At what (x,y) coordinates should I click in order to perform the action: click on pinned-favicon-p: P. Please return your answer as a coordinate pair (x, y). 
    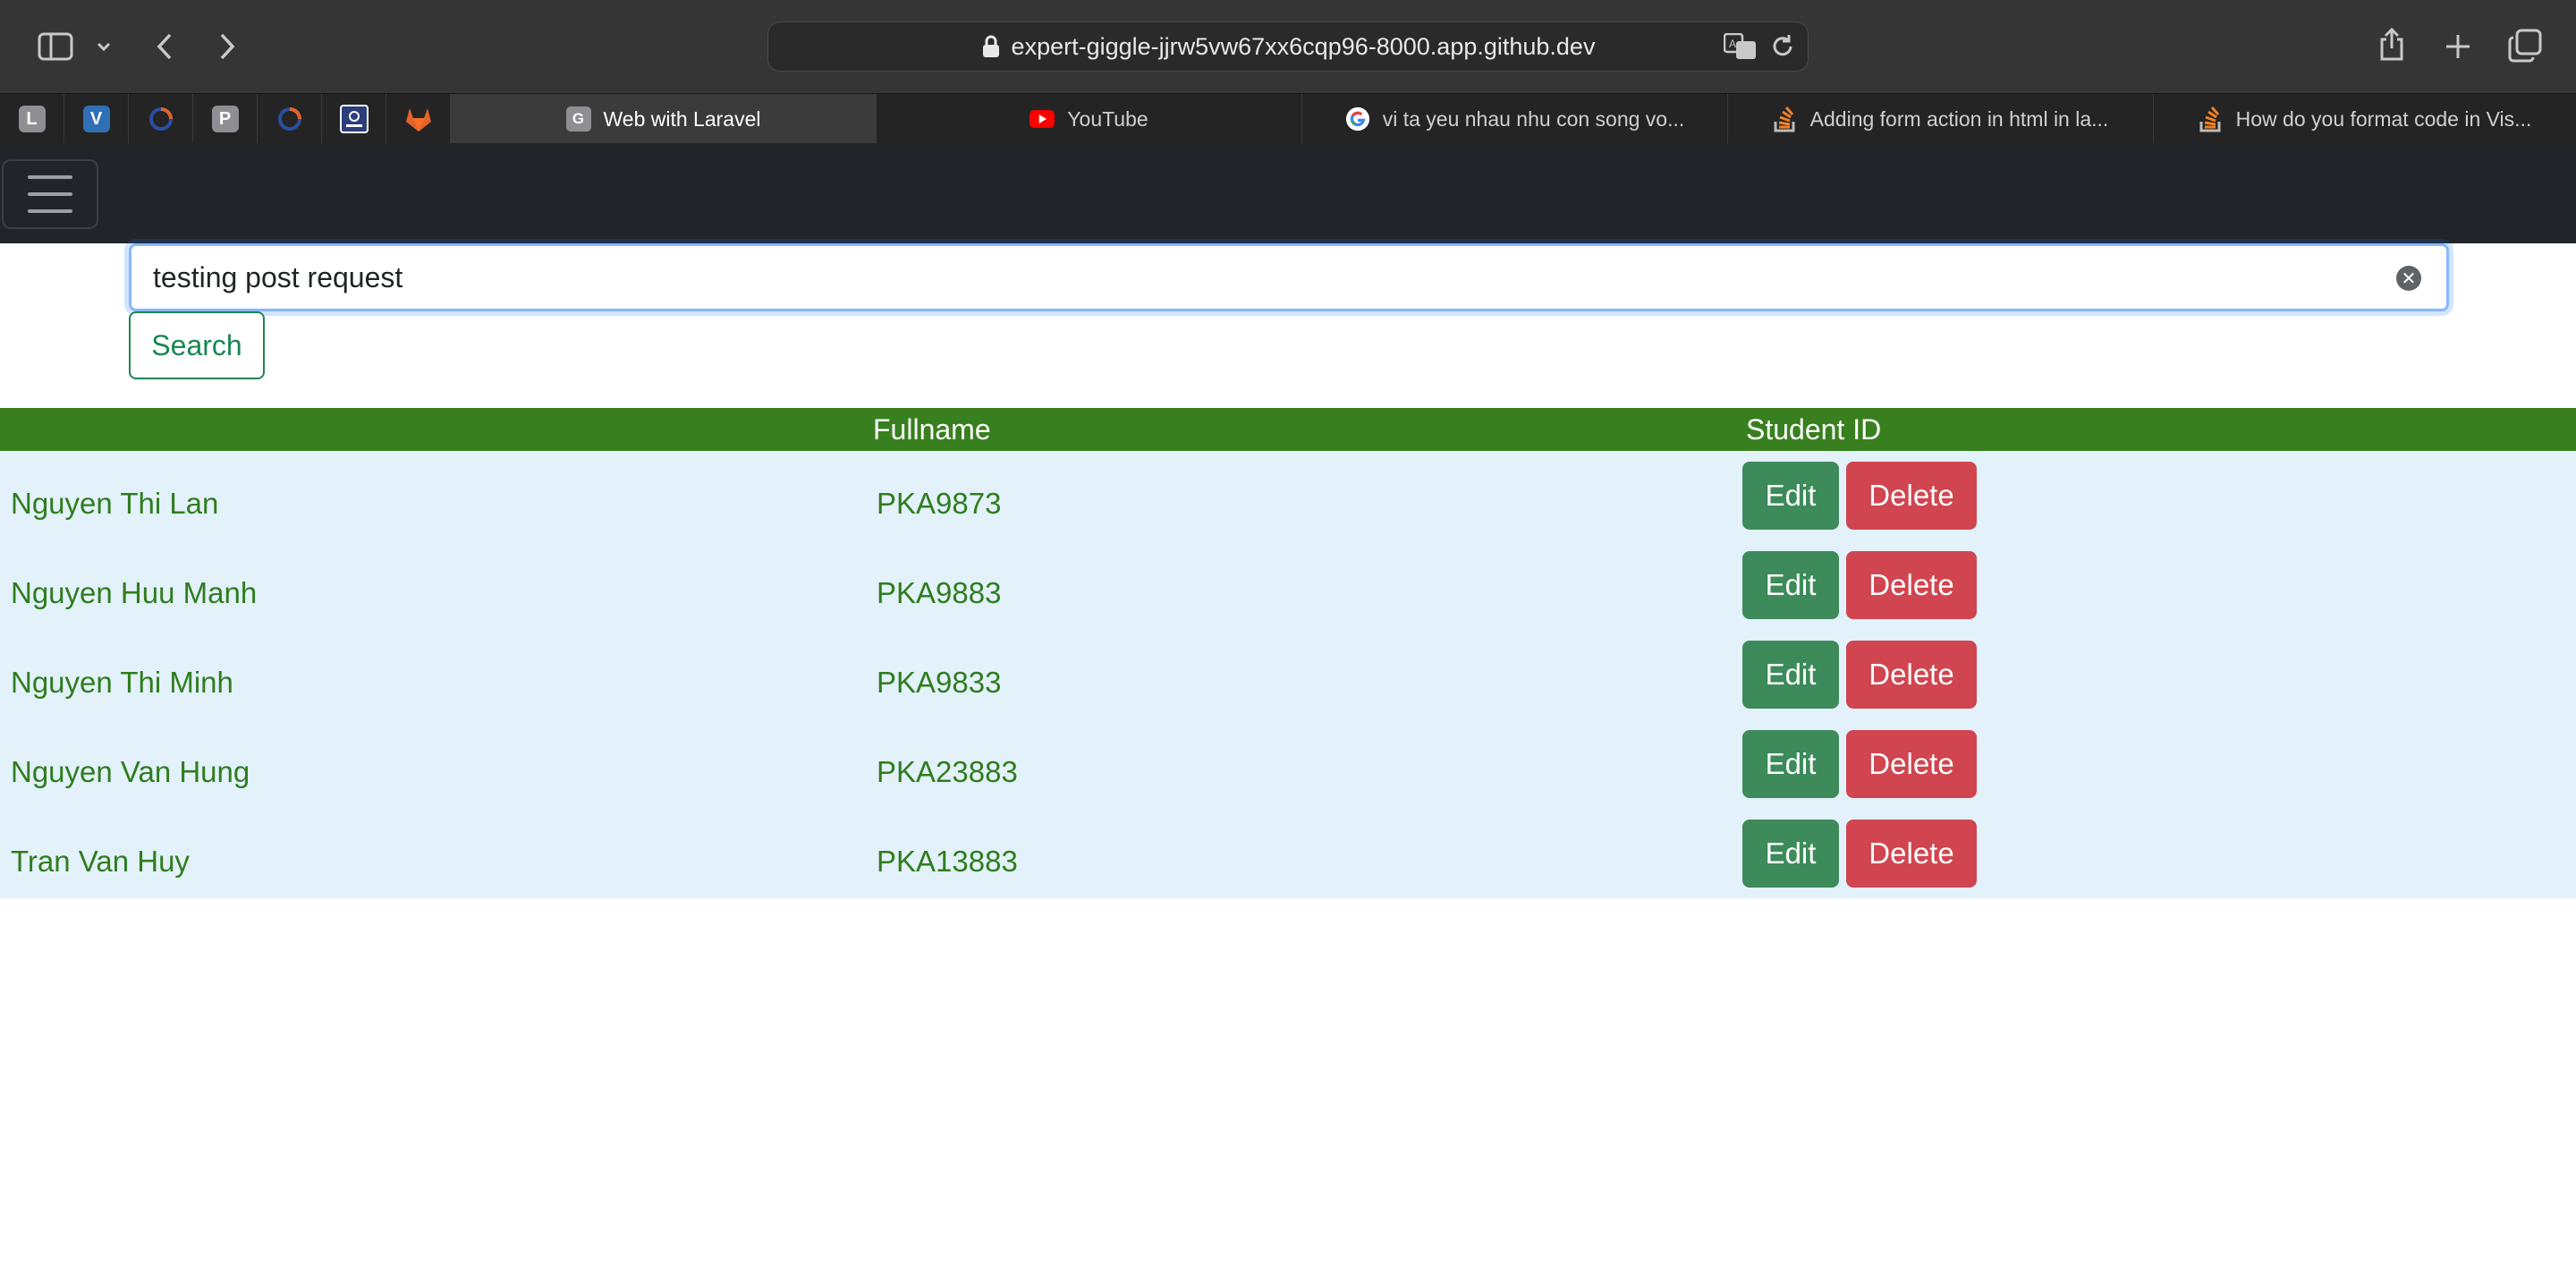
    Looking at the image, I should click on (225, 119).